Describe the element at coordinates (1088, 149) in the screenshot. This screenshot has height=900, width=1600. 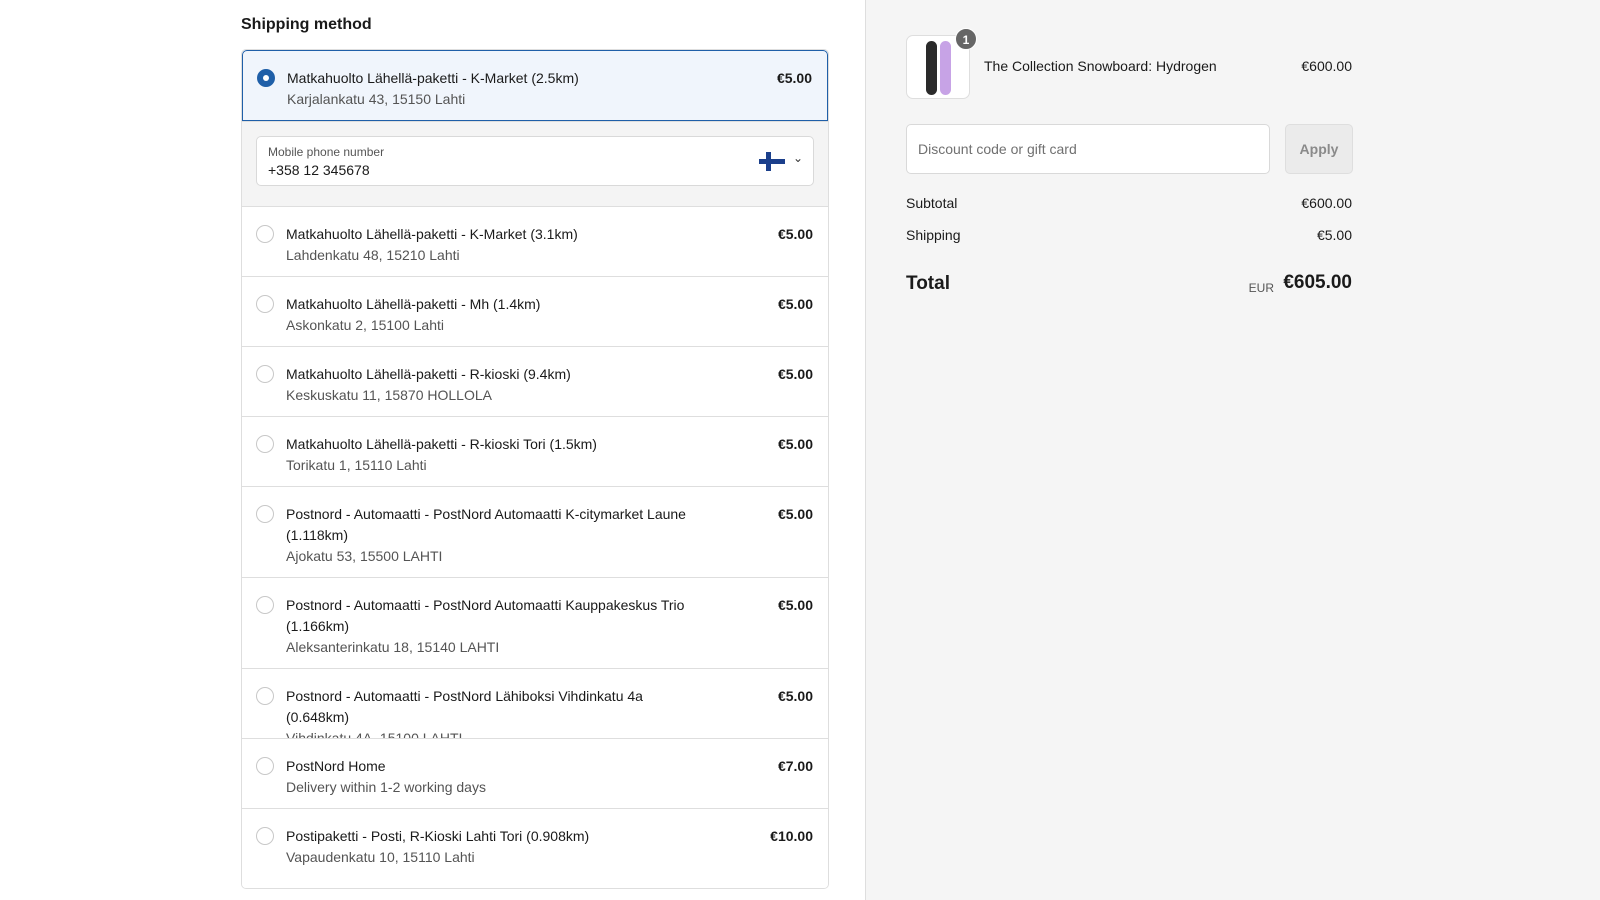
I see `discount-code-input` at that location.